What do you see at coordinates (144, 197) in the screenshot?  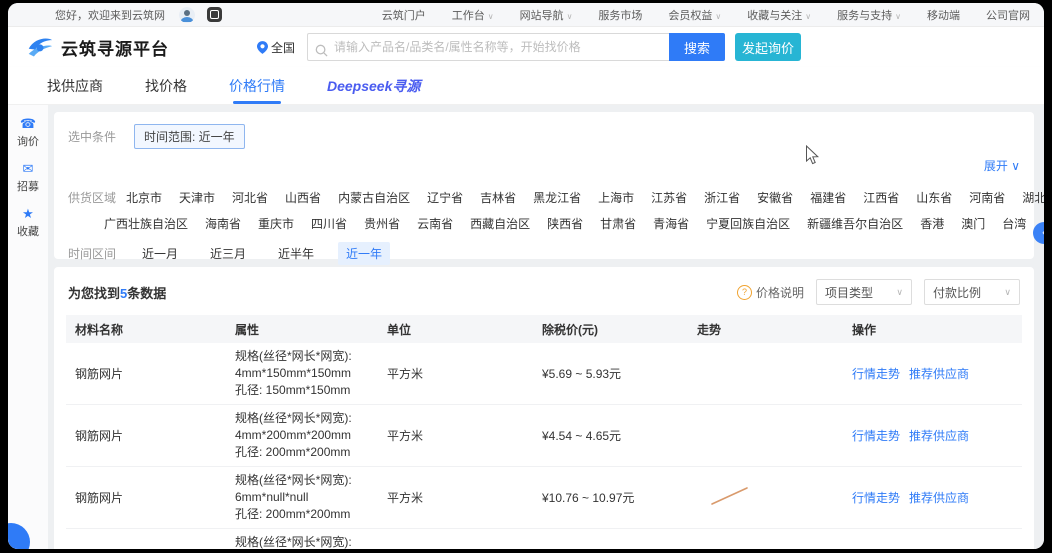 I see `region-option: 北京市` at bounding box center [144, 197].